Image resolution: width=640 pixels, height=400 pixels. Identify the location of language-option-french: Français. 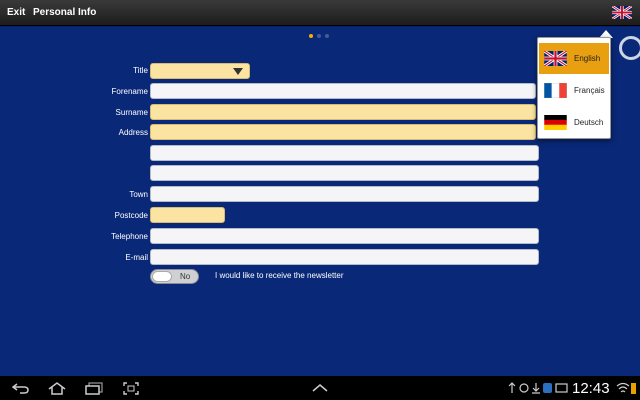
(574, 90).